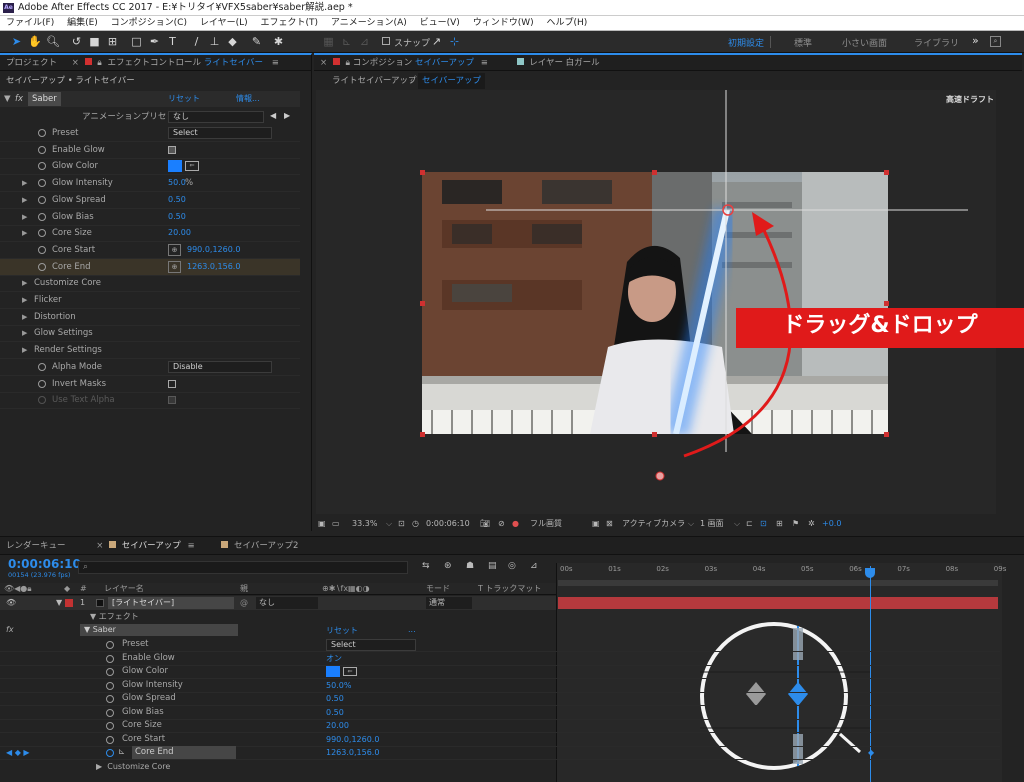 The width and height of the screenshot is (1024, 782). Describe the element at coordinates (151, 546) in the screenshot. I see `tab-timeline-saber-up: セイバーアップ` at that location.